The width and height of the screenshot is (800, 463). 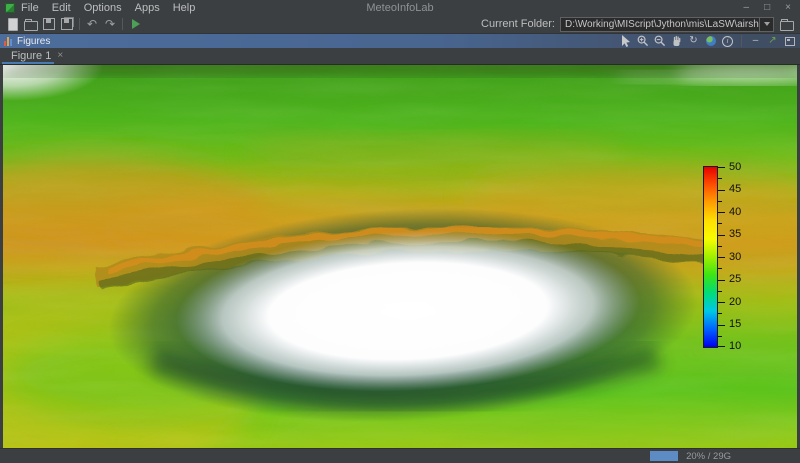 What do you see at coordinates (400, 455) in the screenshot?
I see `statusbar: 20% / 29G` at bounding box center [400, 455].